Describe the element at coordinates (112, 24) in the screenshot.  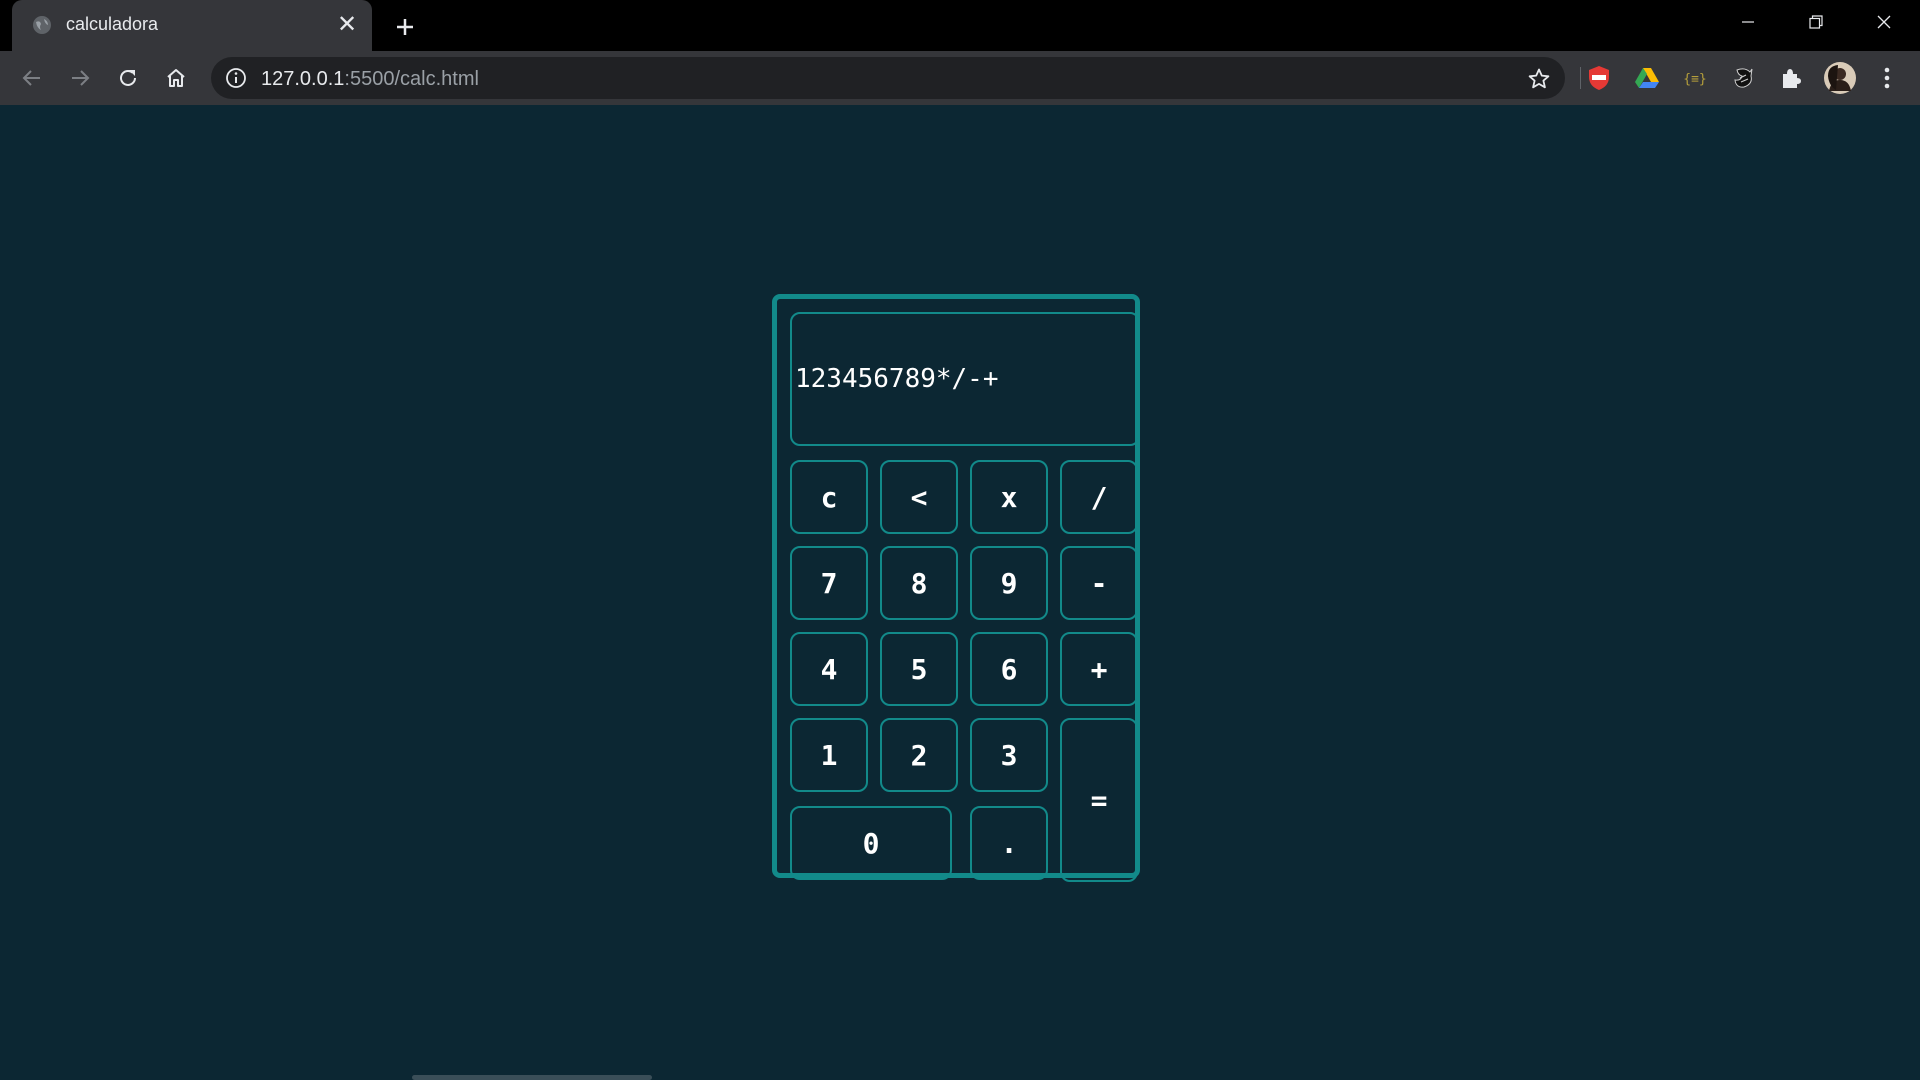
I see `tab-title: calculadora` at that location.